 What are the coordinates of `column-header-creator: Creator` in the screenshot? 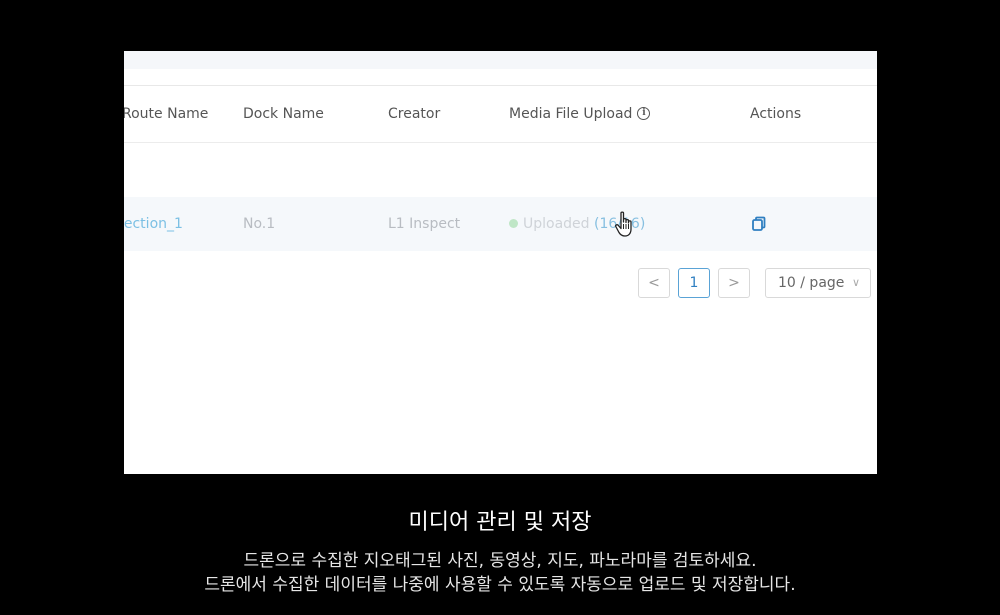 It's located at (414, 114).